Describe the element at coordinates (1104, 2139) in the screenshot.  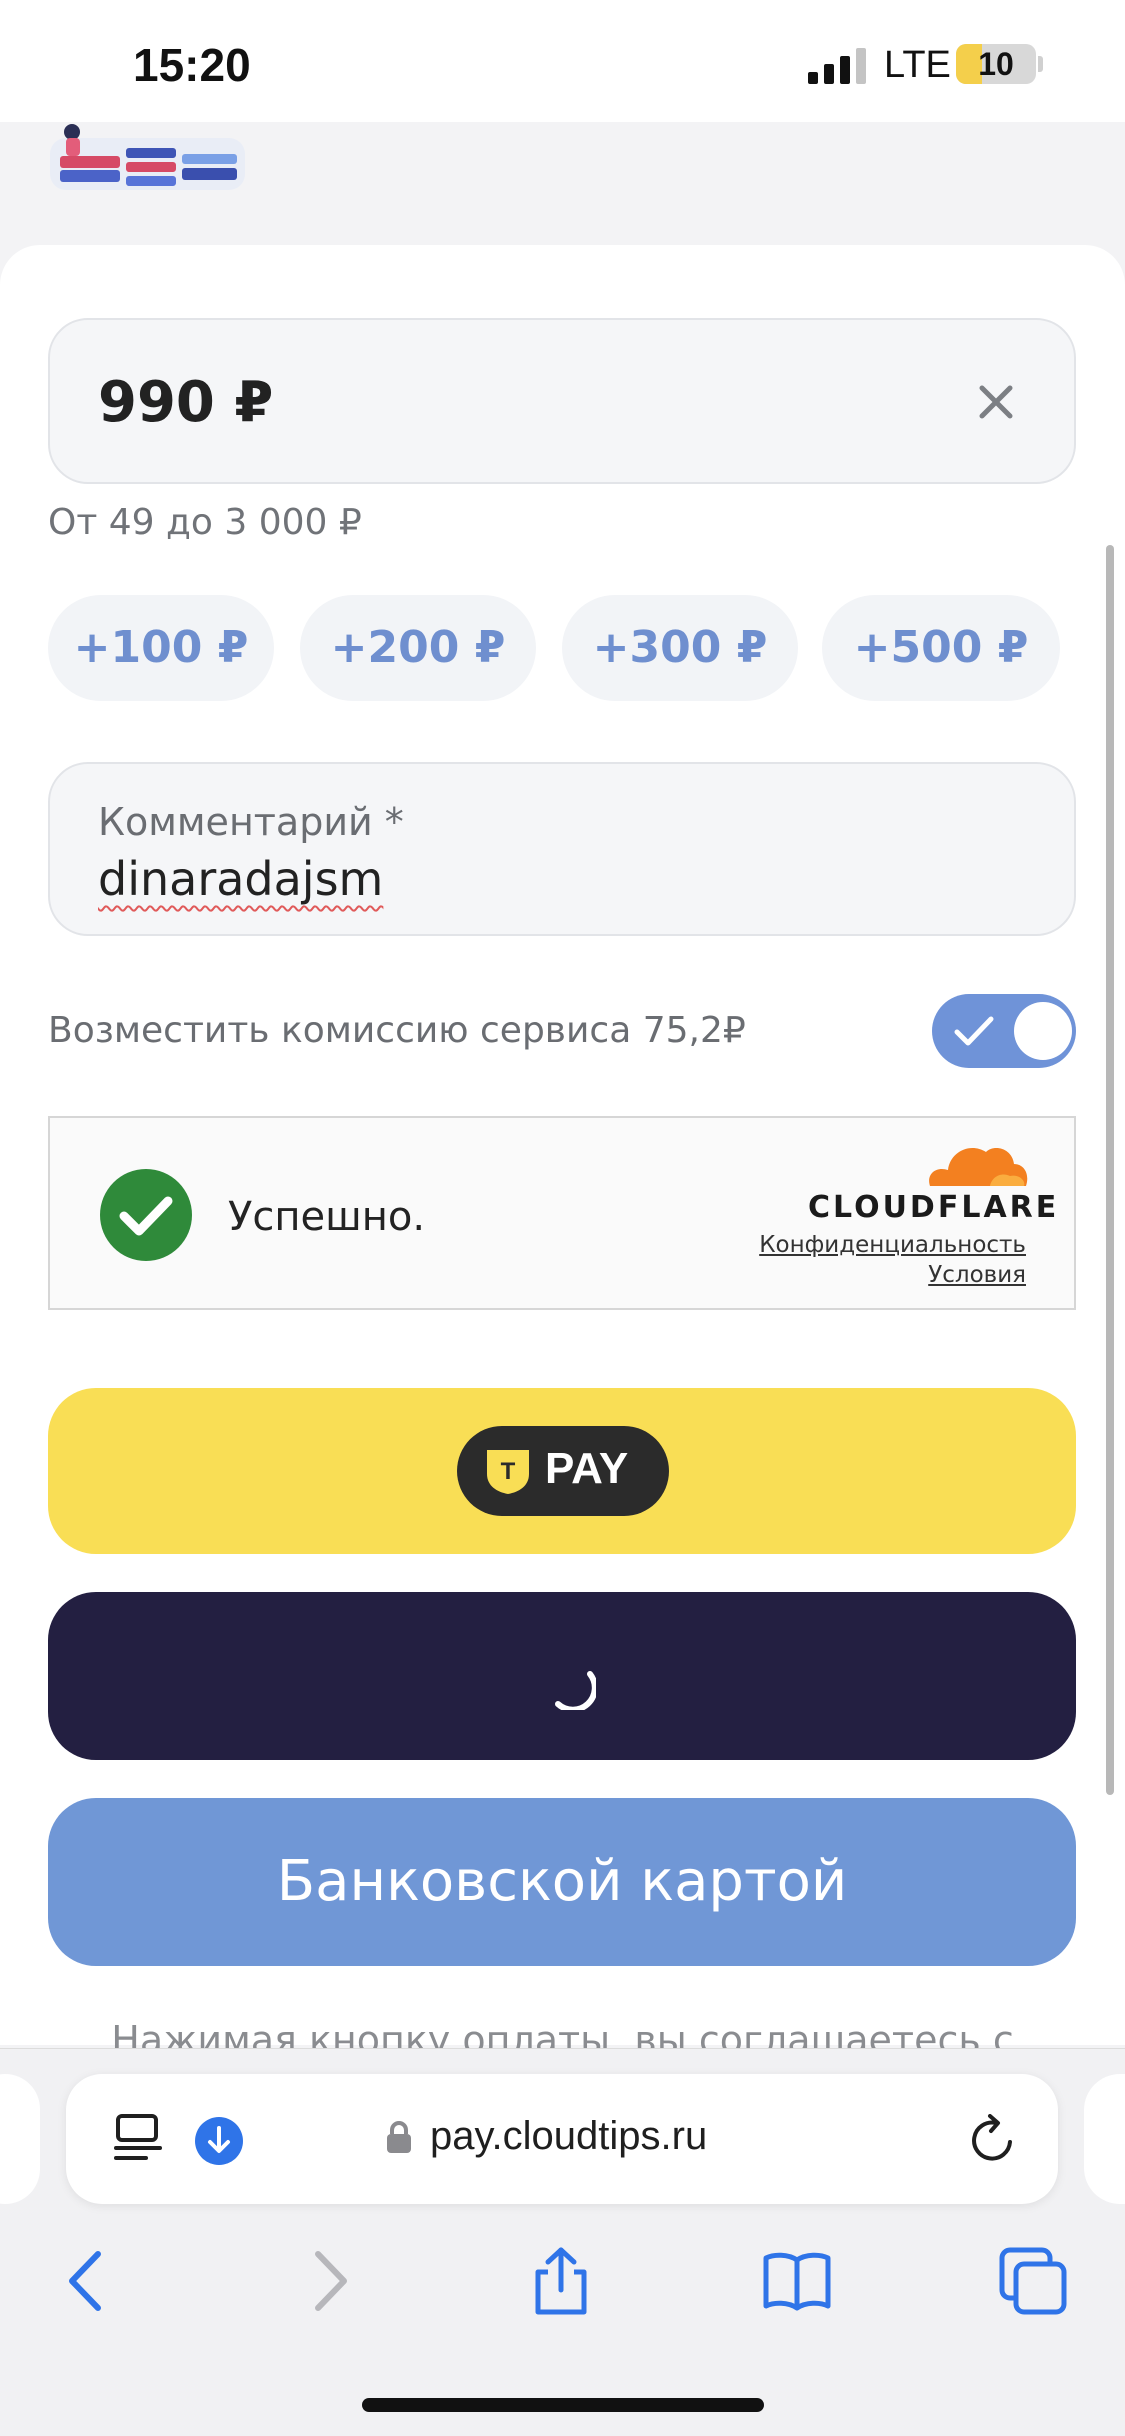
I see `next-tab-pill` at that location.